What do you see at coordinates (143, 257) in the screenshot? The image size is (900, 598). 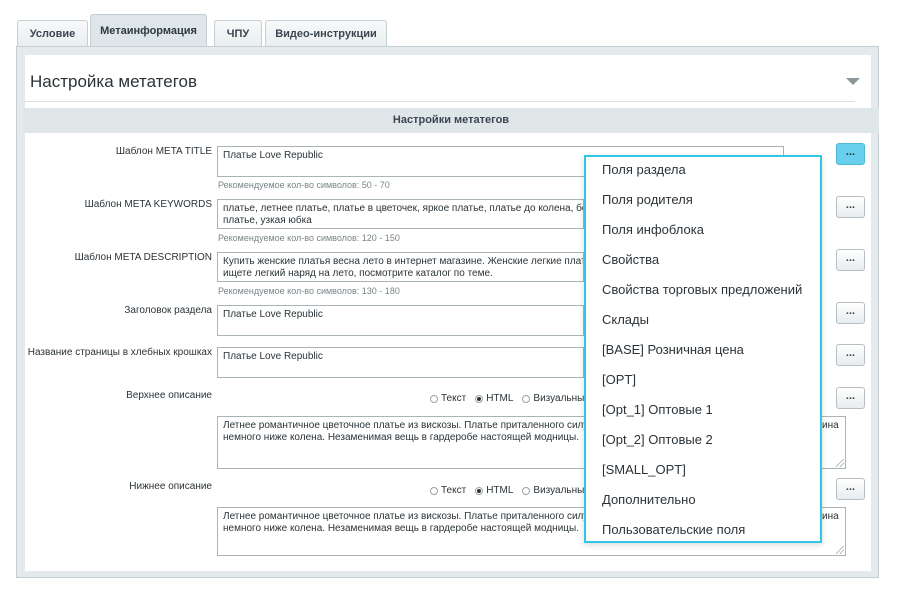 I see `meta-description-label: Шаблон META DESCRIPTION` at bounding box center [143, 257].